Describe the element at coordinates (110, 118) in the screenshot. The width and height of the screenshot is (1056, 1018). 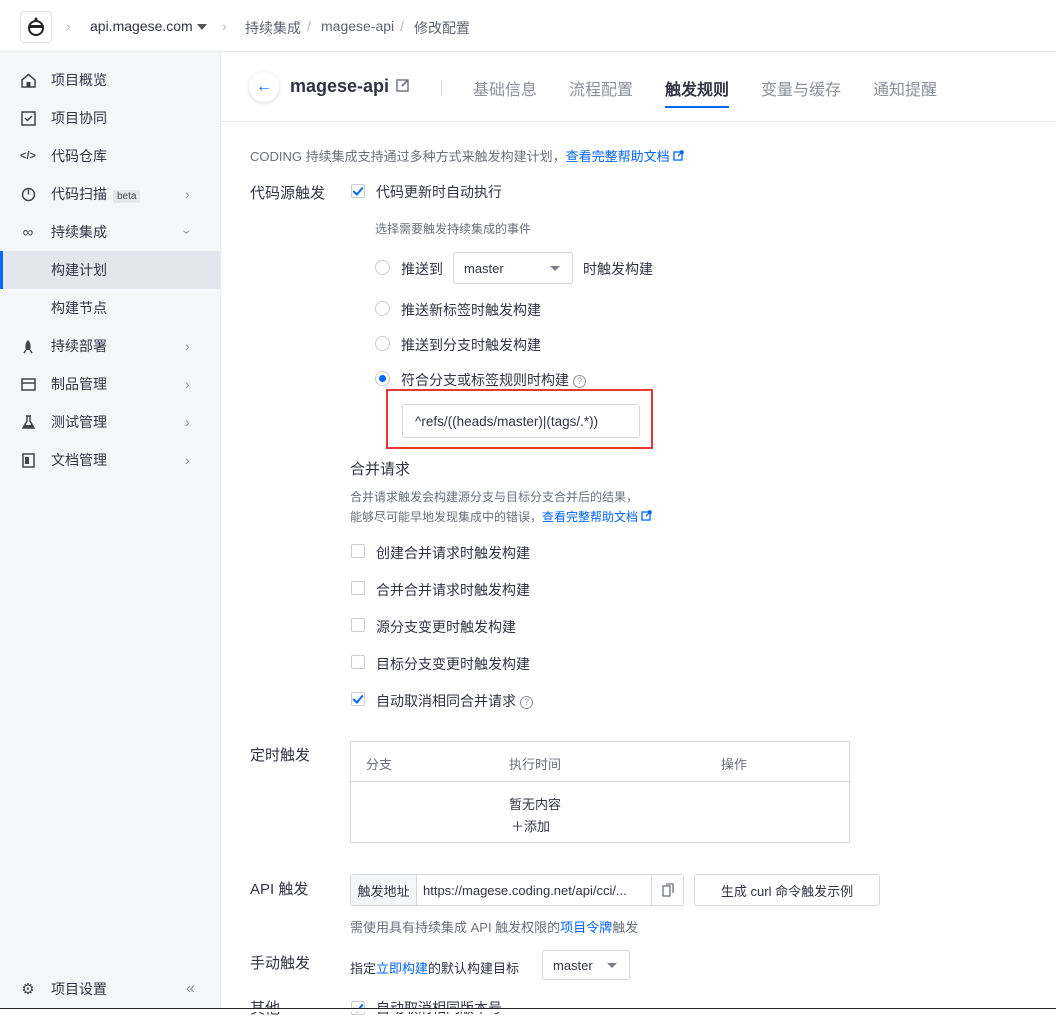
I see `sidebar-item-collab: 项目协同` at that location.